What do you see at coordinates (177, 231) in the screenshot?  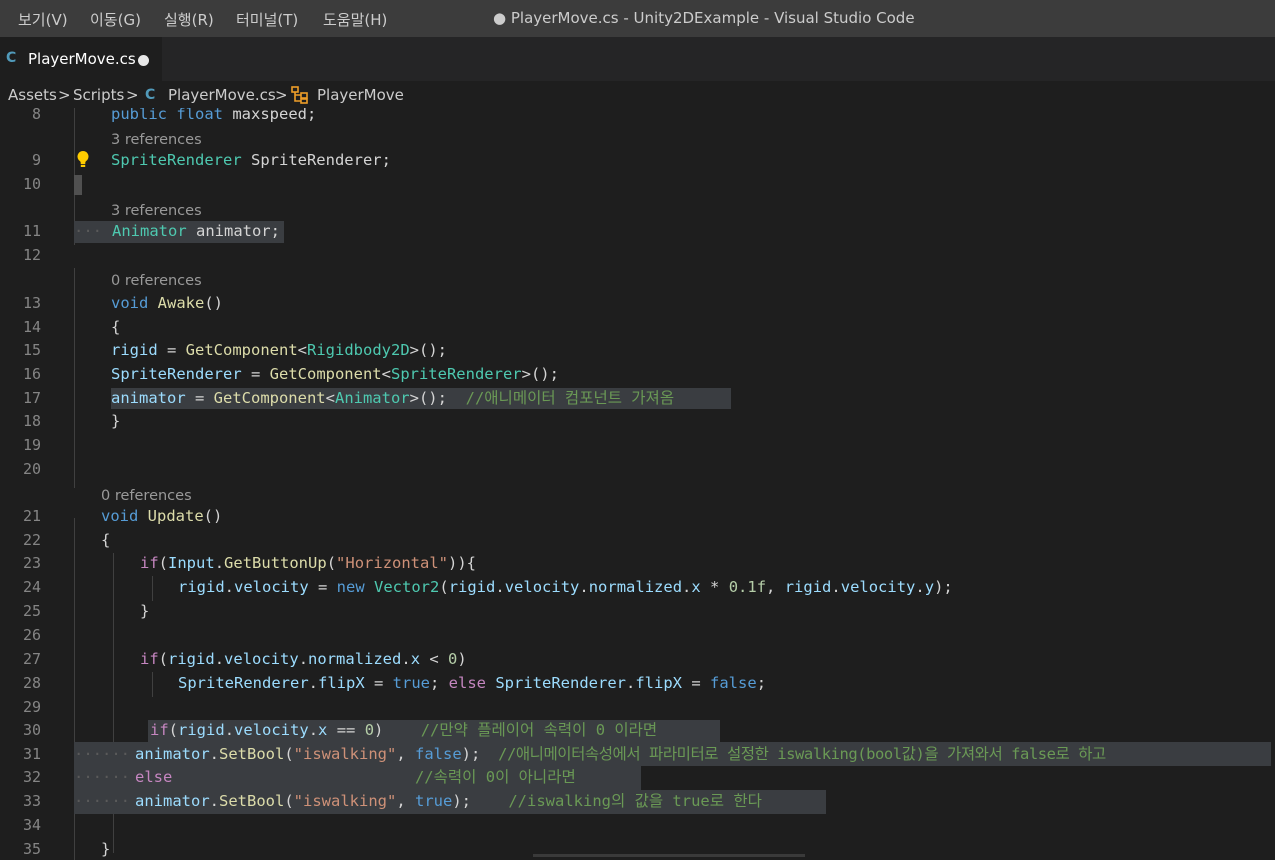 I see `code-line-11: ··· Animator animator;` at bounding box center [177, 231].